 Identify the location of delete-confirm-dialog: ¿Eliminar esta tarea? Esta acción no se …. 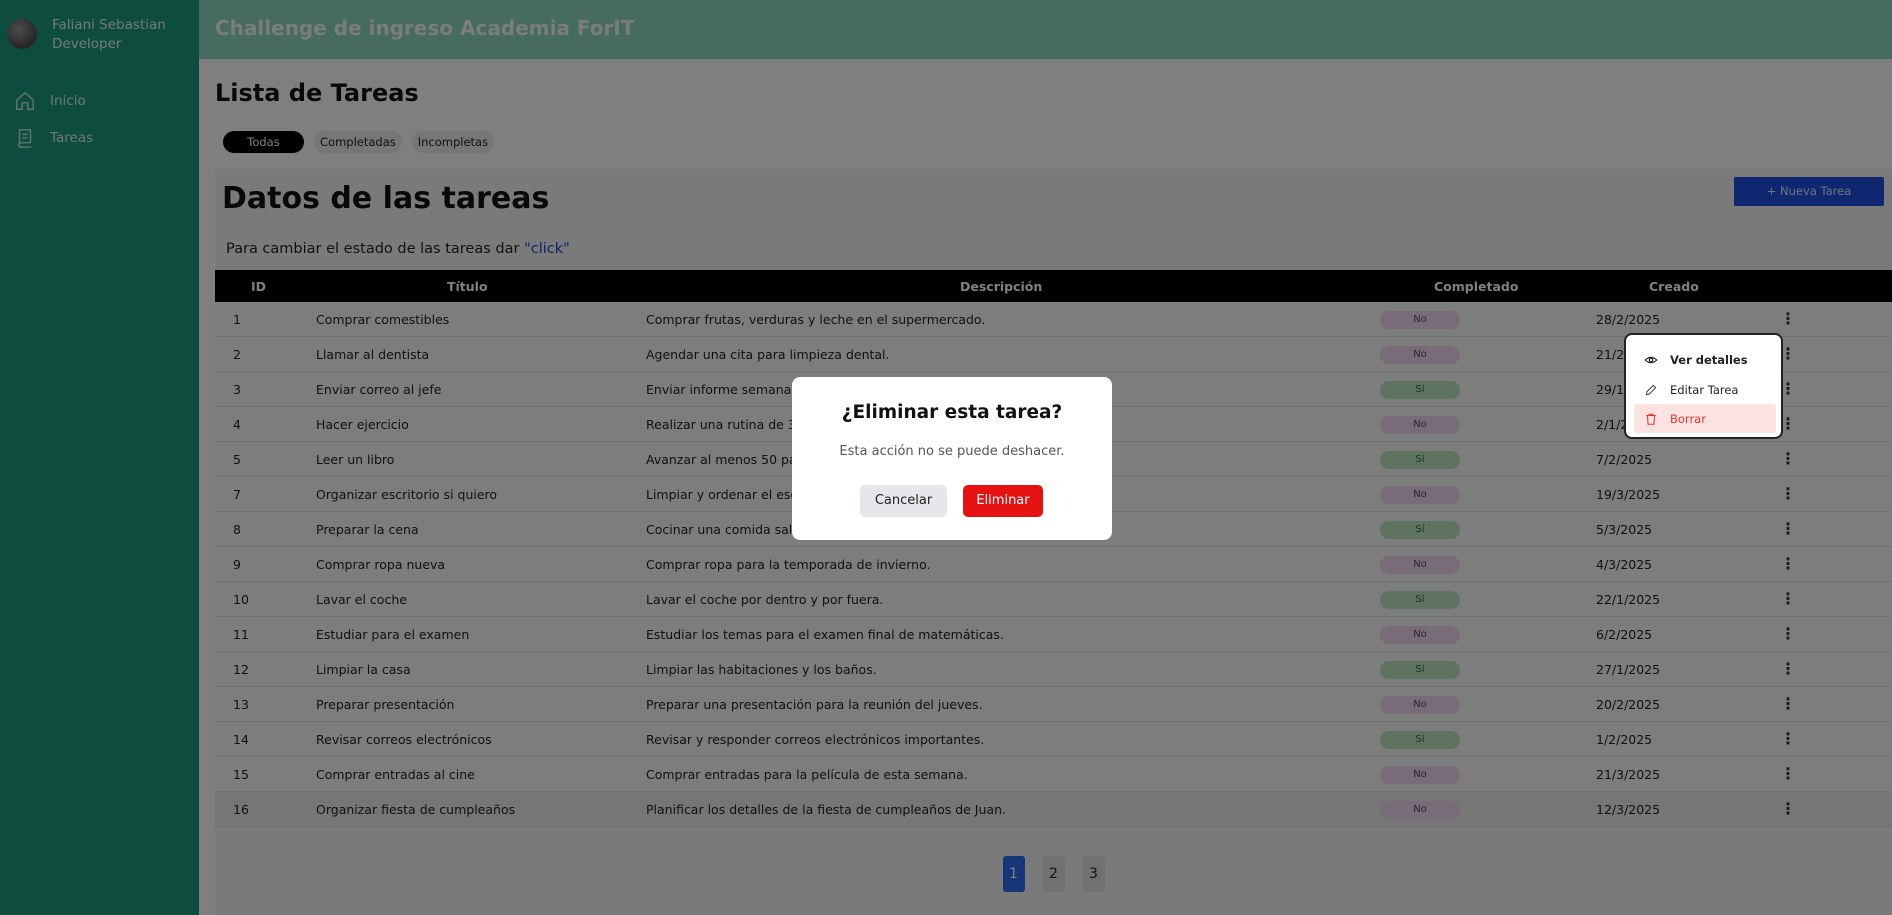
(952, 458).